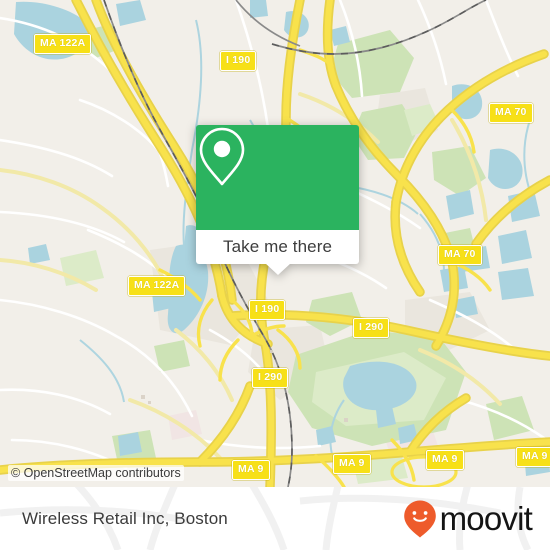  What do you see at coordinates (275, 518) in the screenshot?
I see `footer-bar: Wireless Retail Inc, Boston moovit` at bounding box center [275, 518].